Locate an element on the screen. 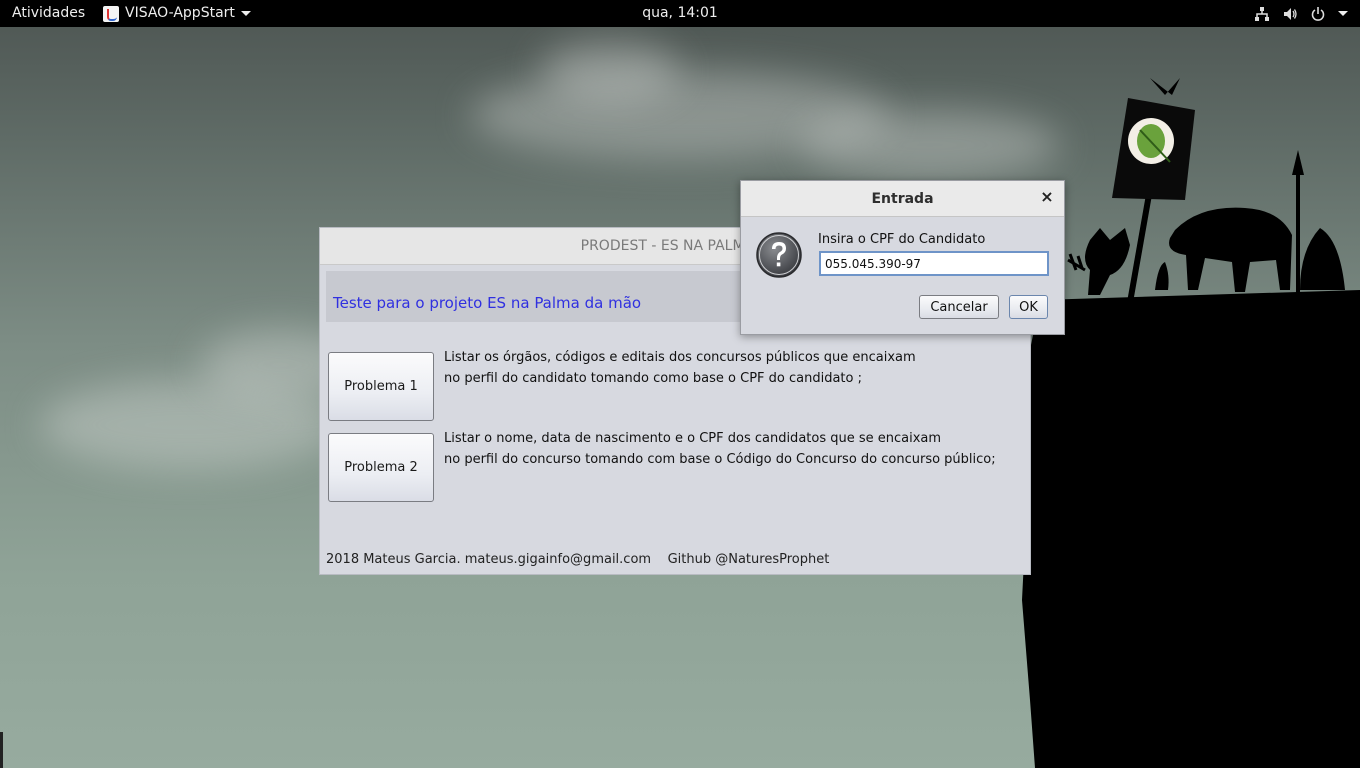  network-icon is located at coordinates (1262, 13).